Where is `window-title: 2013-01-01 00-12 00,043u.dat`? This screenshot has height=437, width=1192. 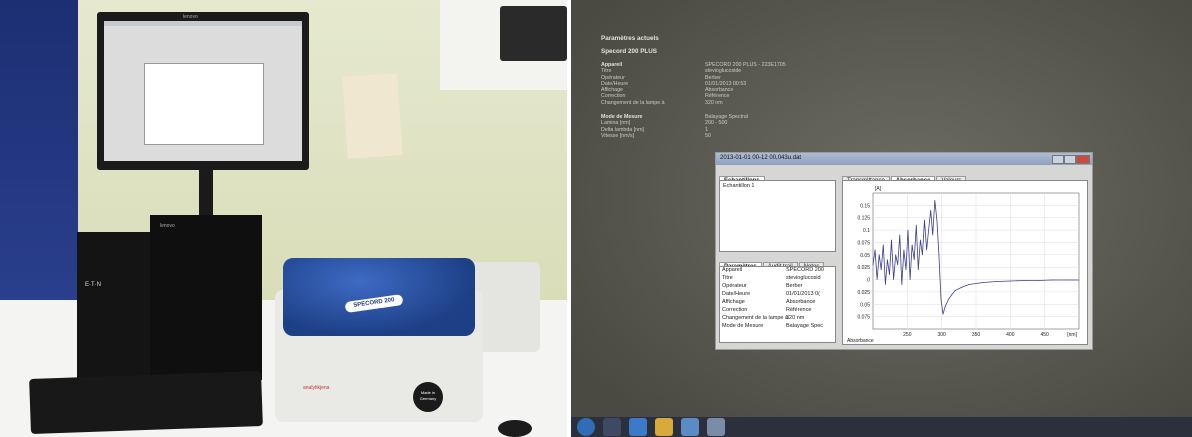 window-title: 2013-01-01 00-12 00,043u.dat is located at coordinates (761, 158).